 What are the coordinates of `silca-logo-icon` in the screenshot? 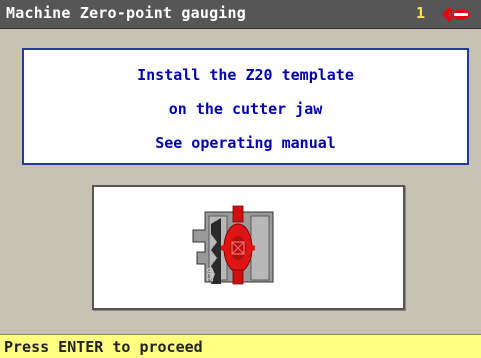 It's located at (456, 14).